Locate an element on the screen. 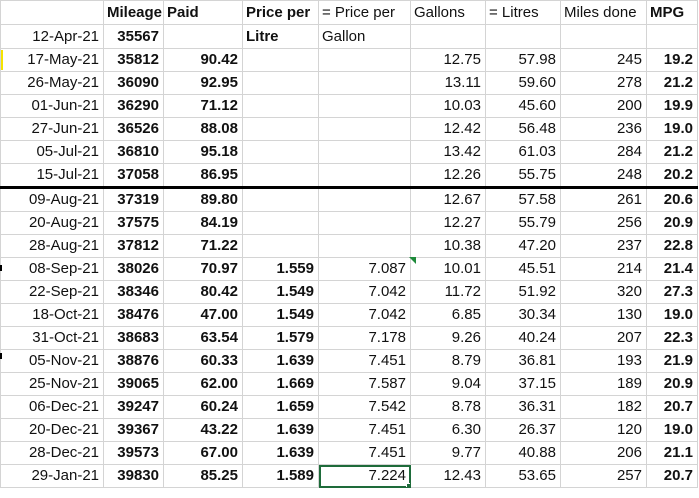  cell-litres: 55.79 is located at coordinates (523, 223).